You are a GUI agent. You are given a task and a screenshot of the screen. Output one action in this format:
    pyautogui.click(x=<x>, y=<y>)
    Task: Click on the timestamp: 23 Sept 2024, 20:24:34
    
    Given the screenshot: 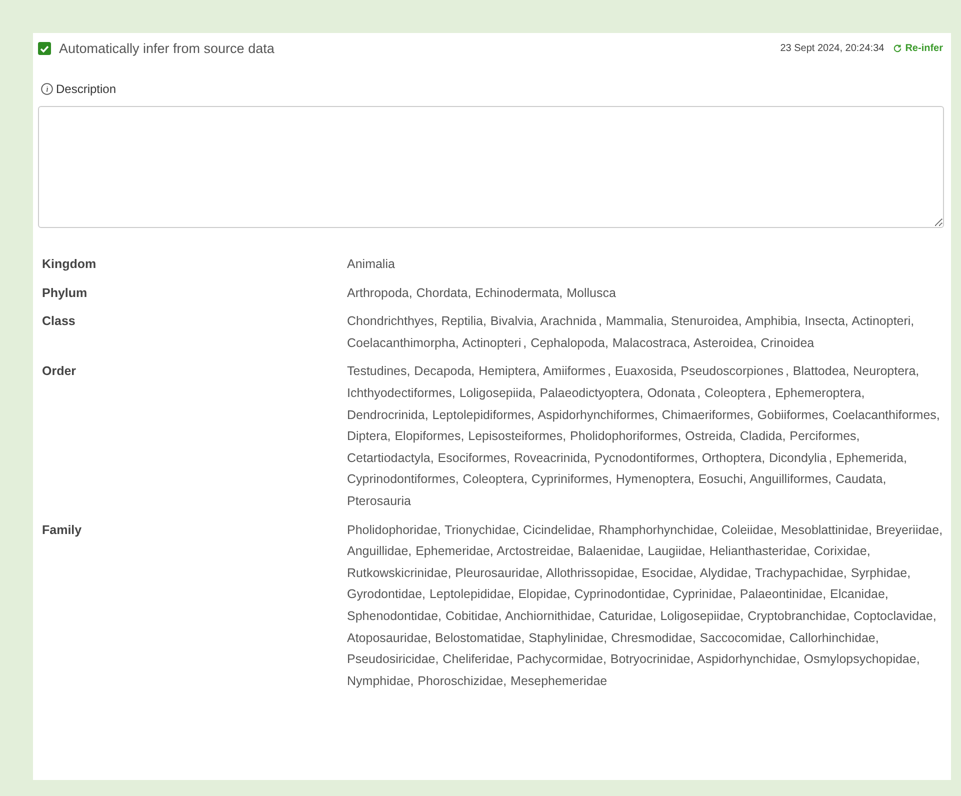 What is the action you would take?
    pyautogui.click(x=832, y=48)
    